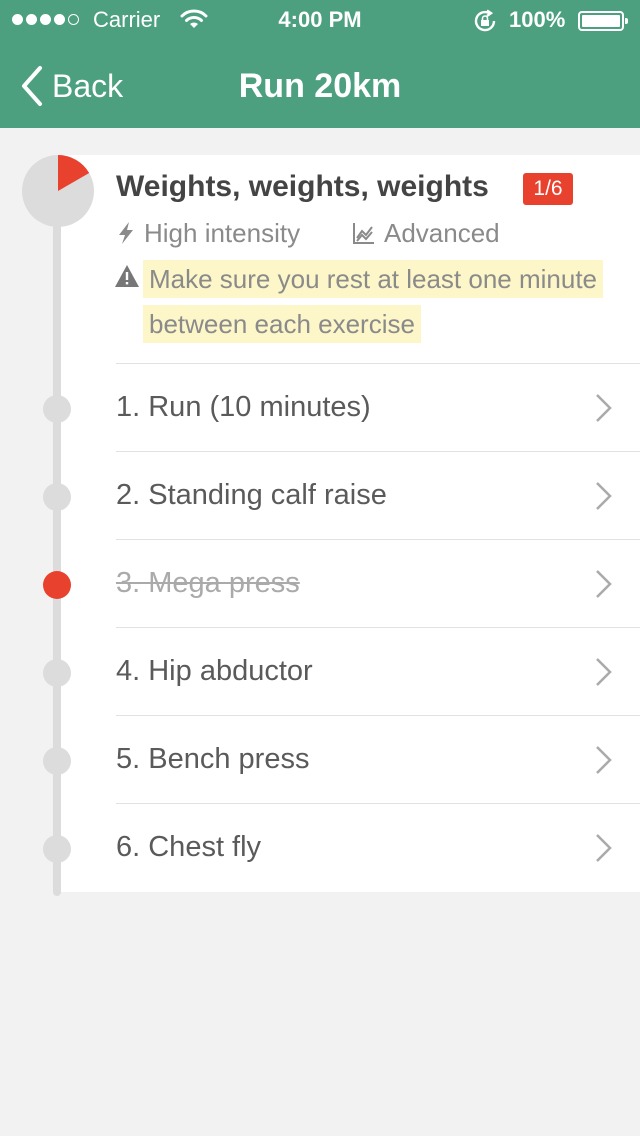 Image resolution: width=640 pixels, height=1136 pixels. Describe the element at coordinates (320, 848) in the screenshot. I see `exercise-row-6: 6. Chest fly` at that location.